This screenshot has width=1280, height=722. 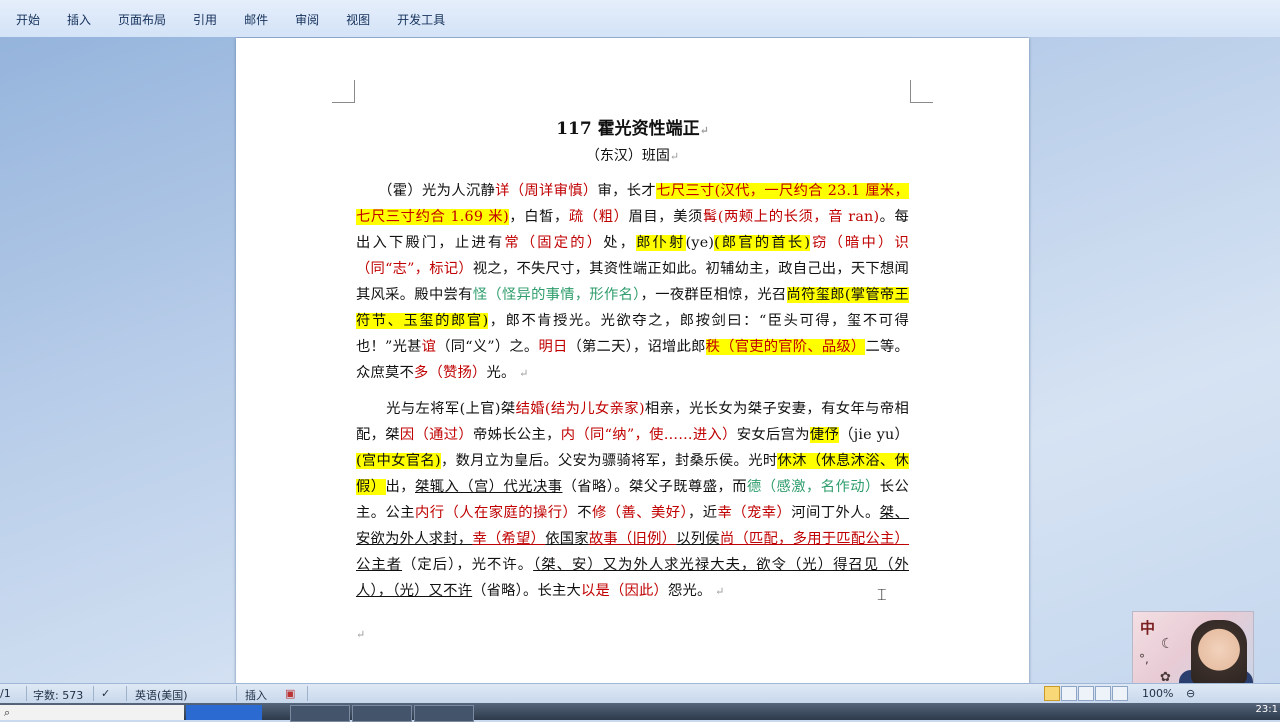 I want to click on crop-mark-top-left, so click(x=343, y=91).